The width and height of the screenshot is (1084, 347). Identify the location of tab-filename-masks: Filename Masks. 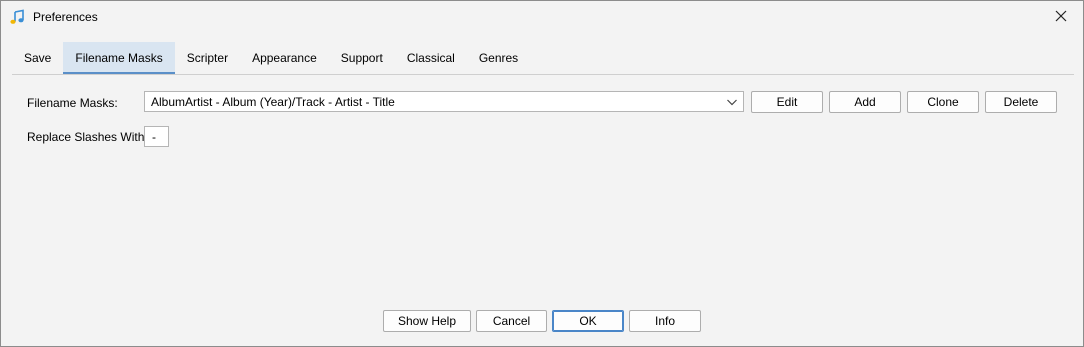
(119, 58).